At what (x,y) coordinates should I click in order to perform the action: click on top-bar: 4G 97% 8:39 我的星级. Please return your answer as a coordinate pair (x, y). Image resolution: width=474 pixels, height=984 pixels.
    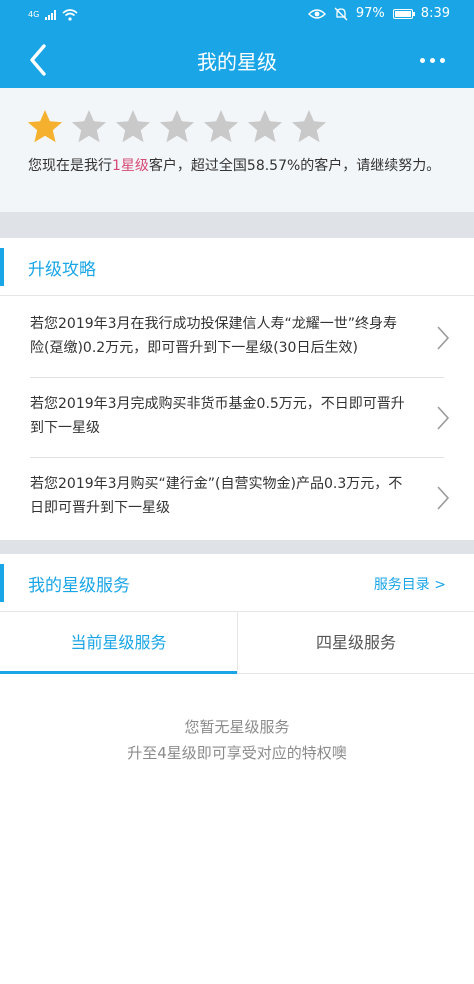
    Looking at the image, I should click on (237, 44).